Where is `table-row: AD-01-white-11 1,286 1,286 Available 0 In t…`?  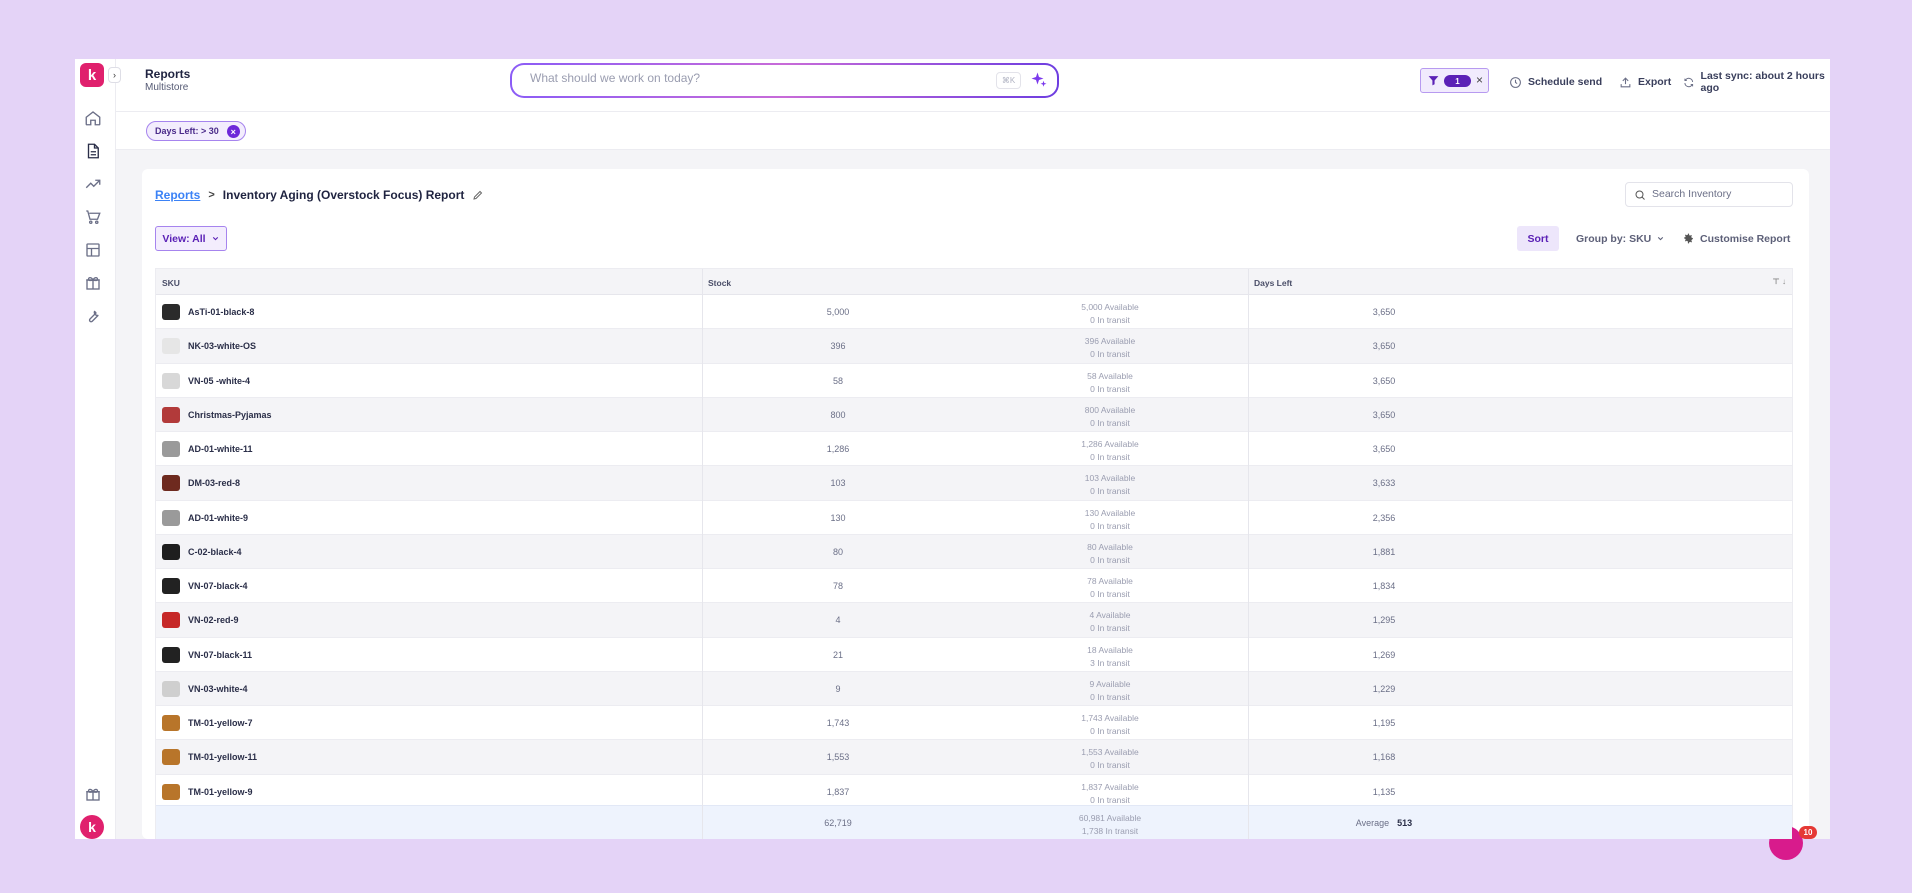
table-row: AD-01-white-11 1,286 1,286 Available 0 In t… is located at coordinates (974, 449).